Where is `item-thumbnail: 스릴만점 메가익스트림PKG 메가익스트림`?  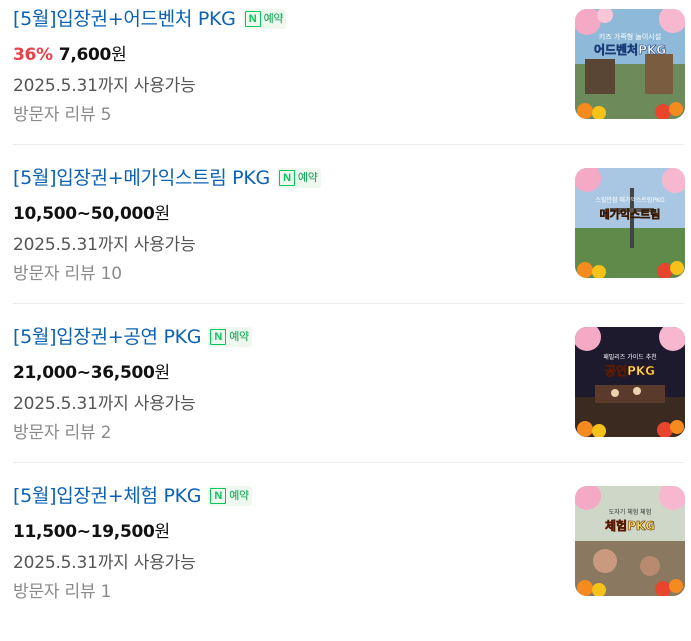 item-thumbnail: 스릴만점 메가익스트림PKG 메가익스트림 is located at coordinates (630, 223).